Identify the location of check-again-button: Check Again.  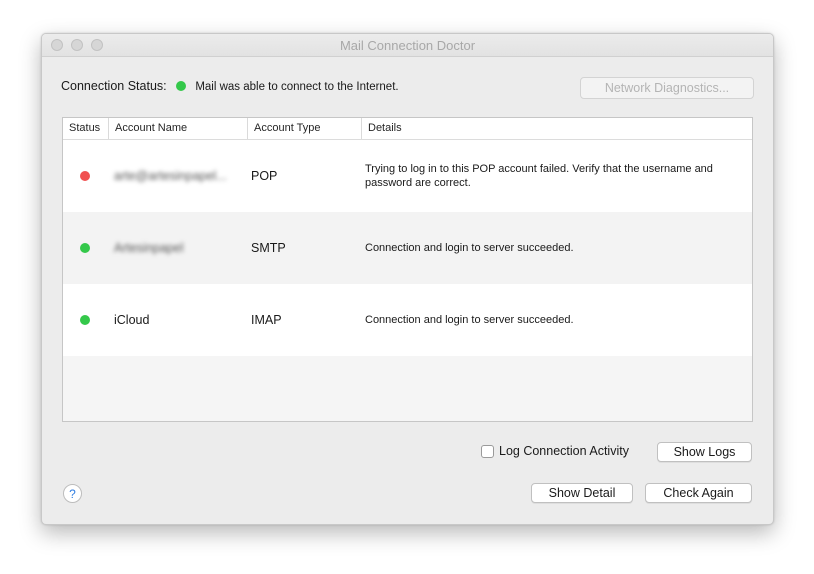
(698, 493).